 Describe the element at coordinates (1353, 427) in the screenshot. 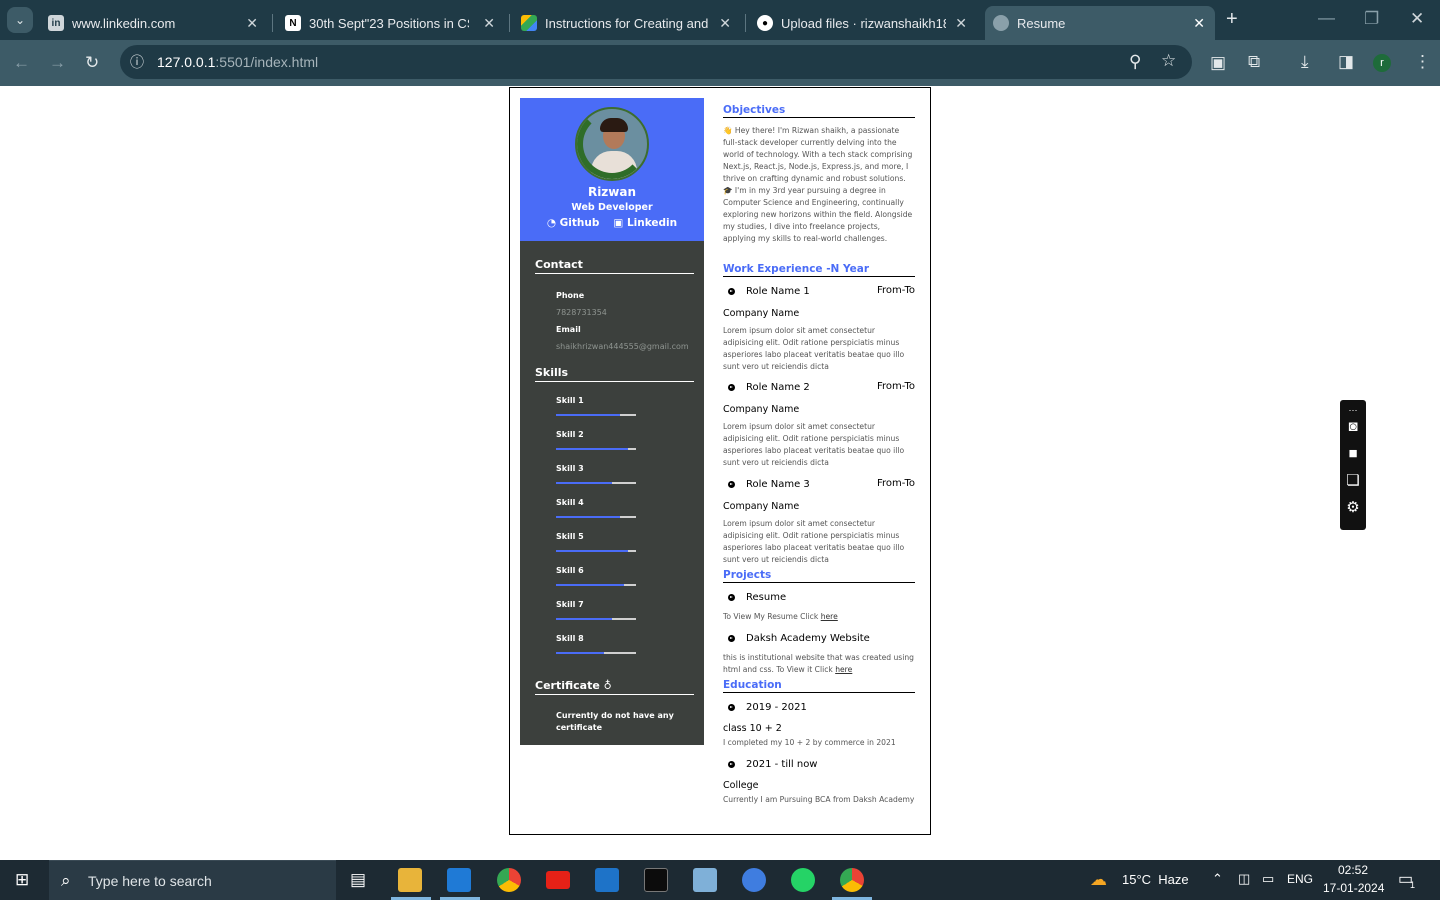

I see `camera-icon: ◙` at that location.